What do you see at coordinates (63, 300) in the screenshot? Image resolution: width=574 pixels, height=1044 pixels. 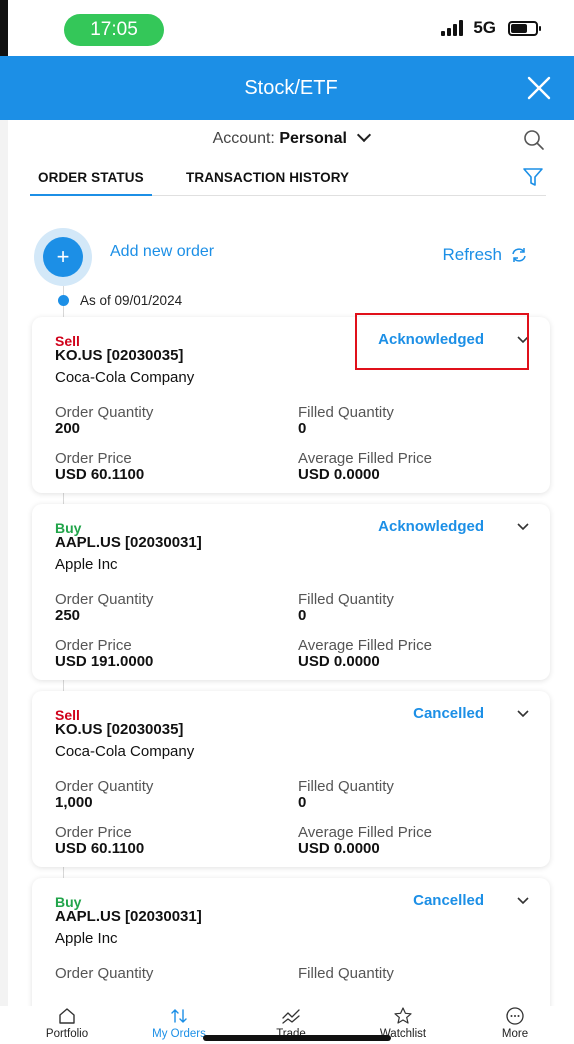 I see `timeline-dot` at bounding box center [63, 300].